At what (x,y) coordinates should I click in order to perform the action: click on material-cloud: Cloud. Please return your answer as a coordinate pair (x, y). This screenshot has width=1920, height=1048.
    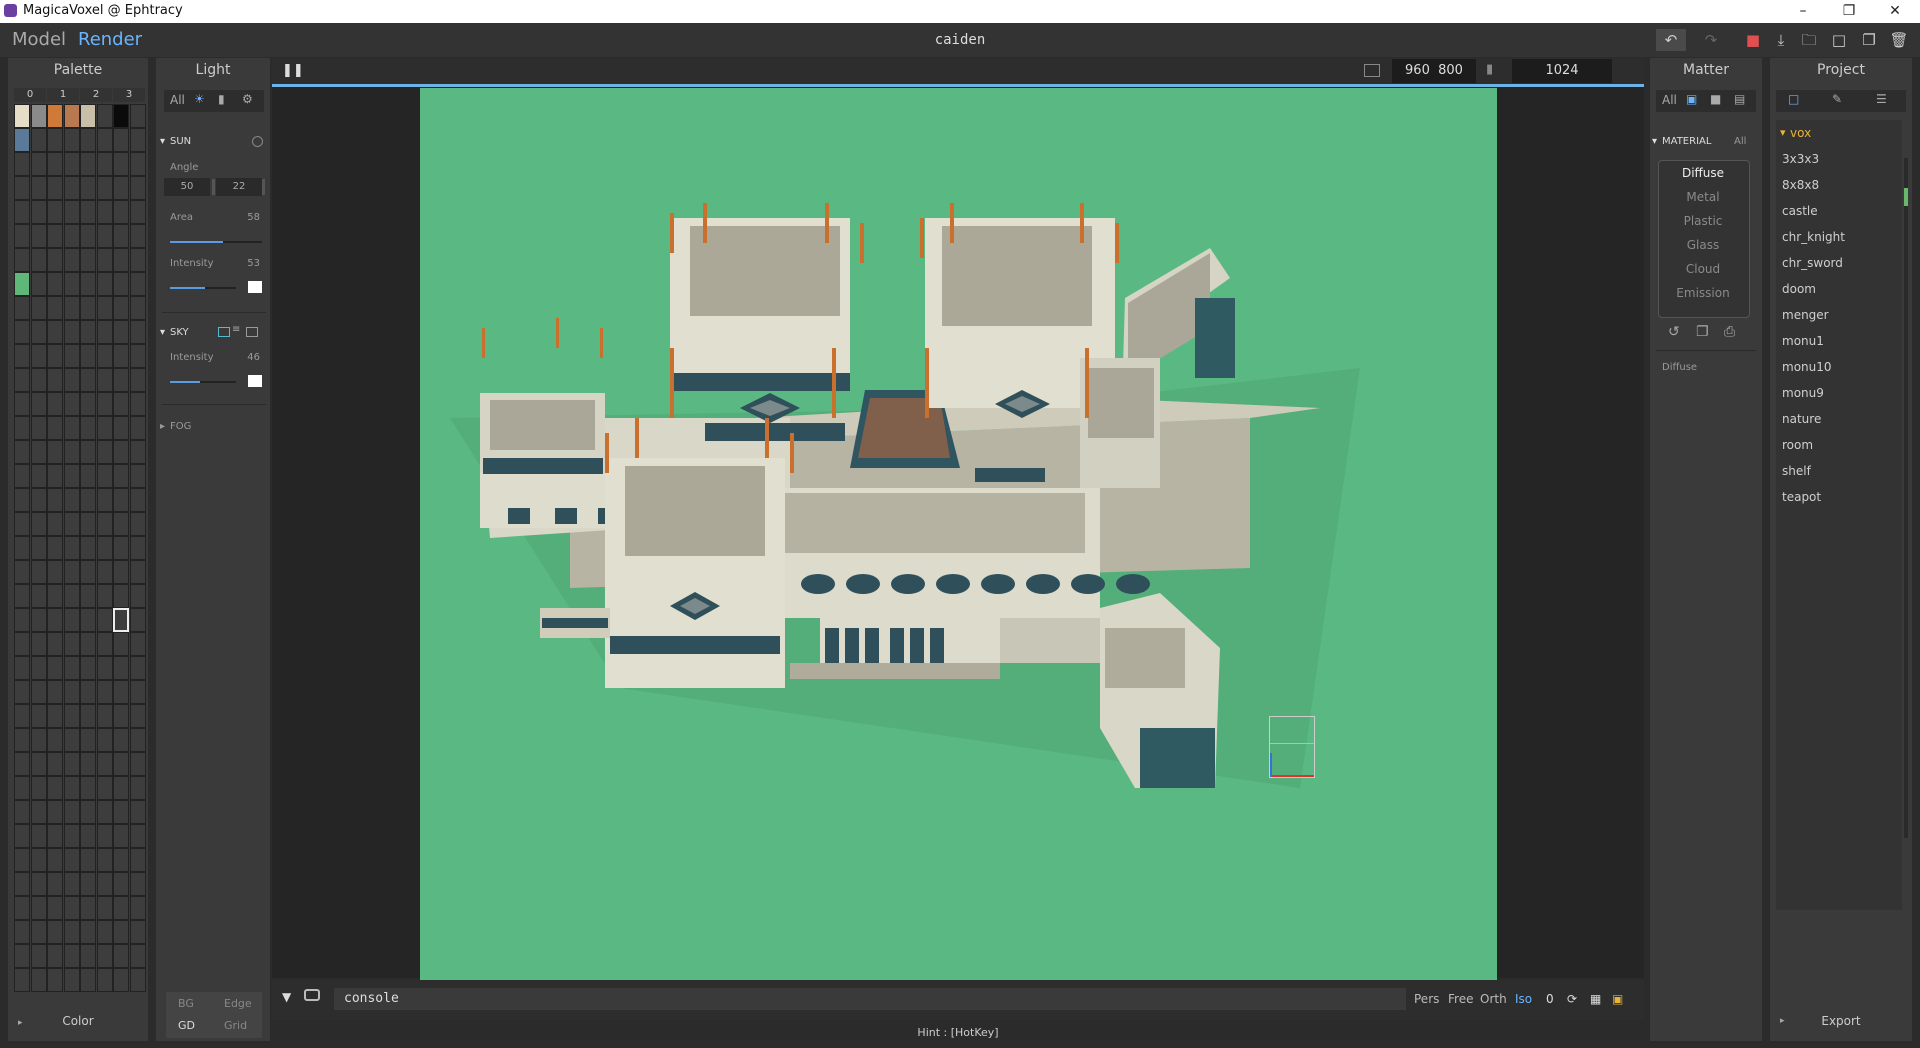
    Looking at the image, I should click on (1703, 269).